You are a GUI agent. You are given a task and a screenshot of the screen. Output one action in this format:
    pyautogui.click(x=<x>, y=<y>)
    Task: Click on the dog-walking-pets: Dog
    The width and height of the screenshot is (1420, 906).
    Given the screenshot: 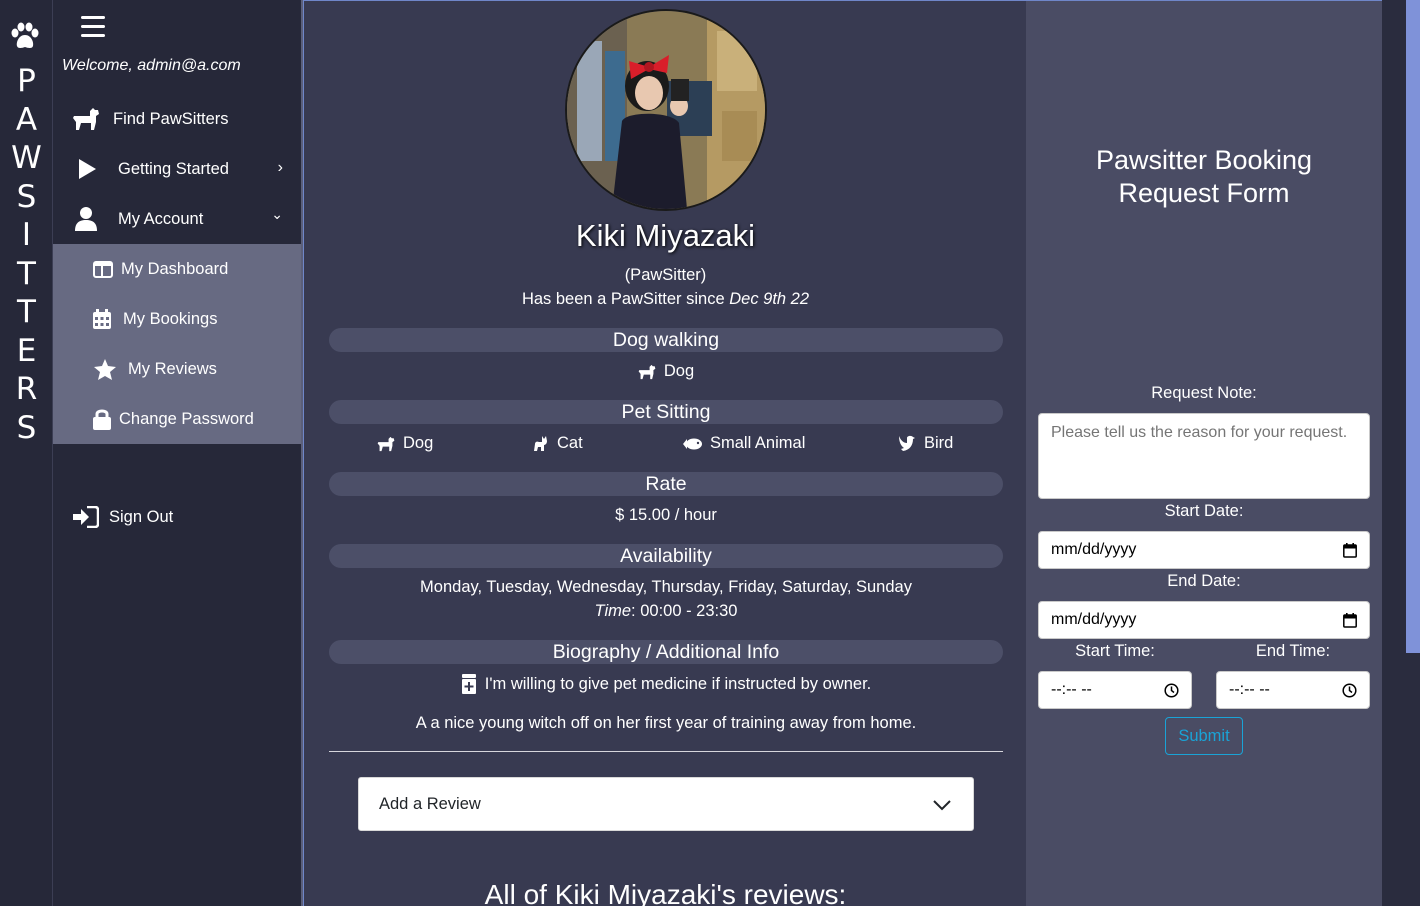 What is the action you would take?
    pyautogui.click(x=666, y=373)
    